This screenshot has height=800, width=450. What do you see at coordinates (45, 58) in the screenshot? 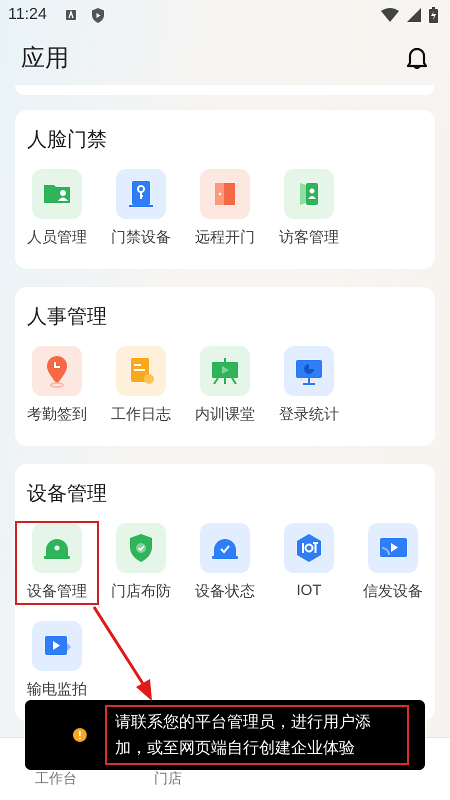
I see `page-title: 应用` at bounding box center [45, 58].